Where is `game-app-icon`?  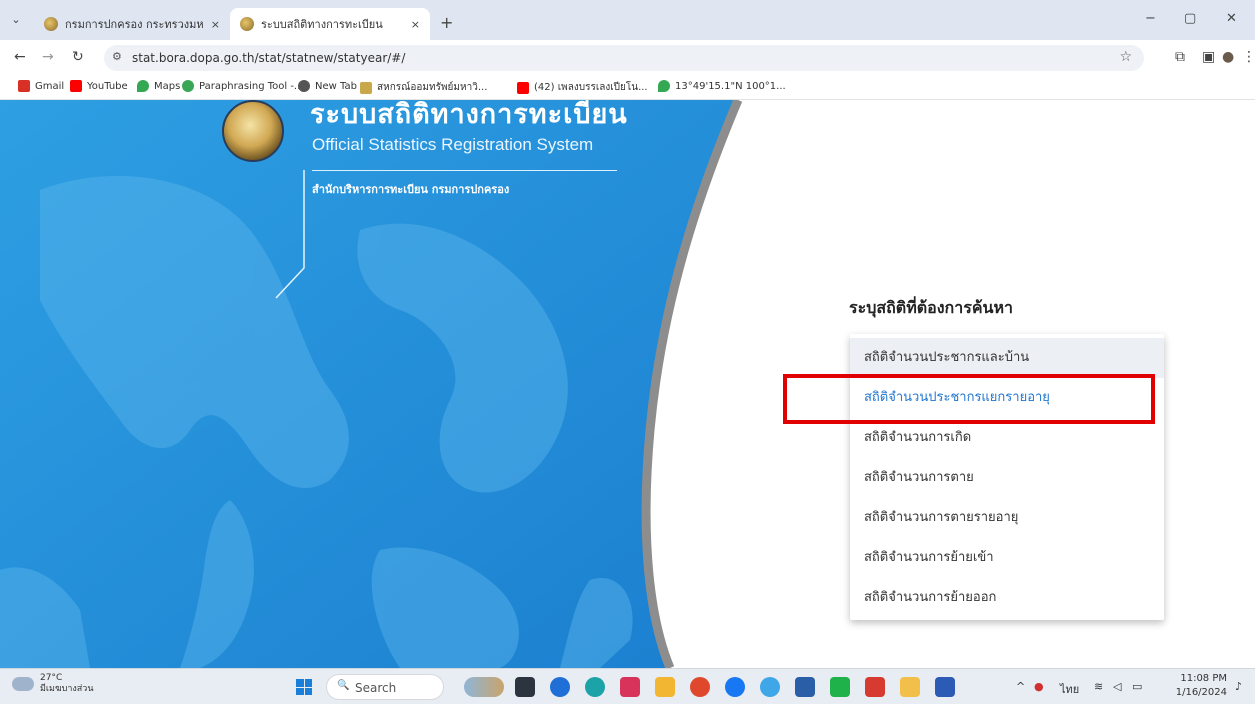
game-app-icon is located at coordinates (484, 687).